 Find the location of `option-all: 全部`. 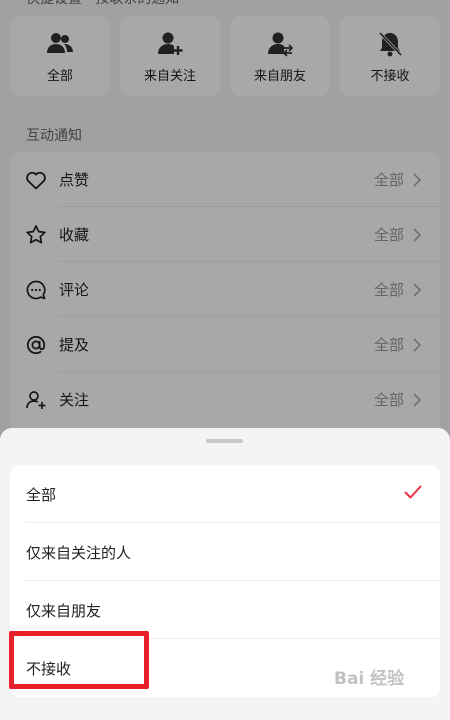

option-all: 全部 is located at coordinates (225, 494).